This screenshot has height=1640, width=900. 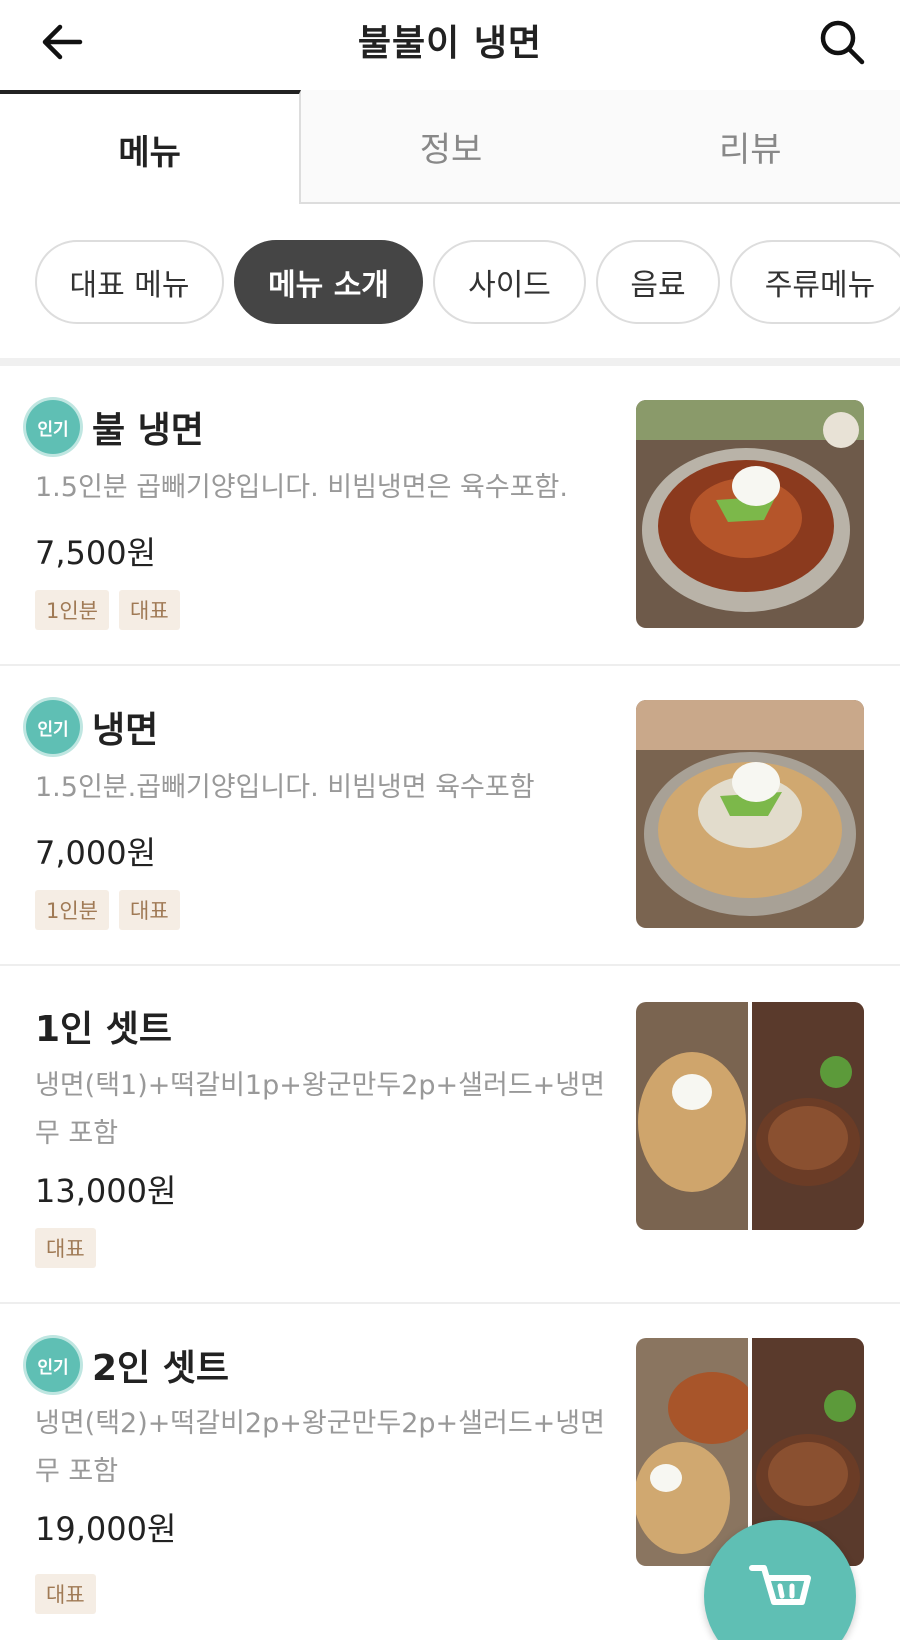 What do you see at coordinates (780, 1585) in the screenshot?
I see `cart-icon` at bounding box center [780, 1585].